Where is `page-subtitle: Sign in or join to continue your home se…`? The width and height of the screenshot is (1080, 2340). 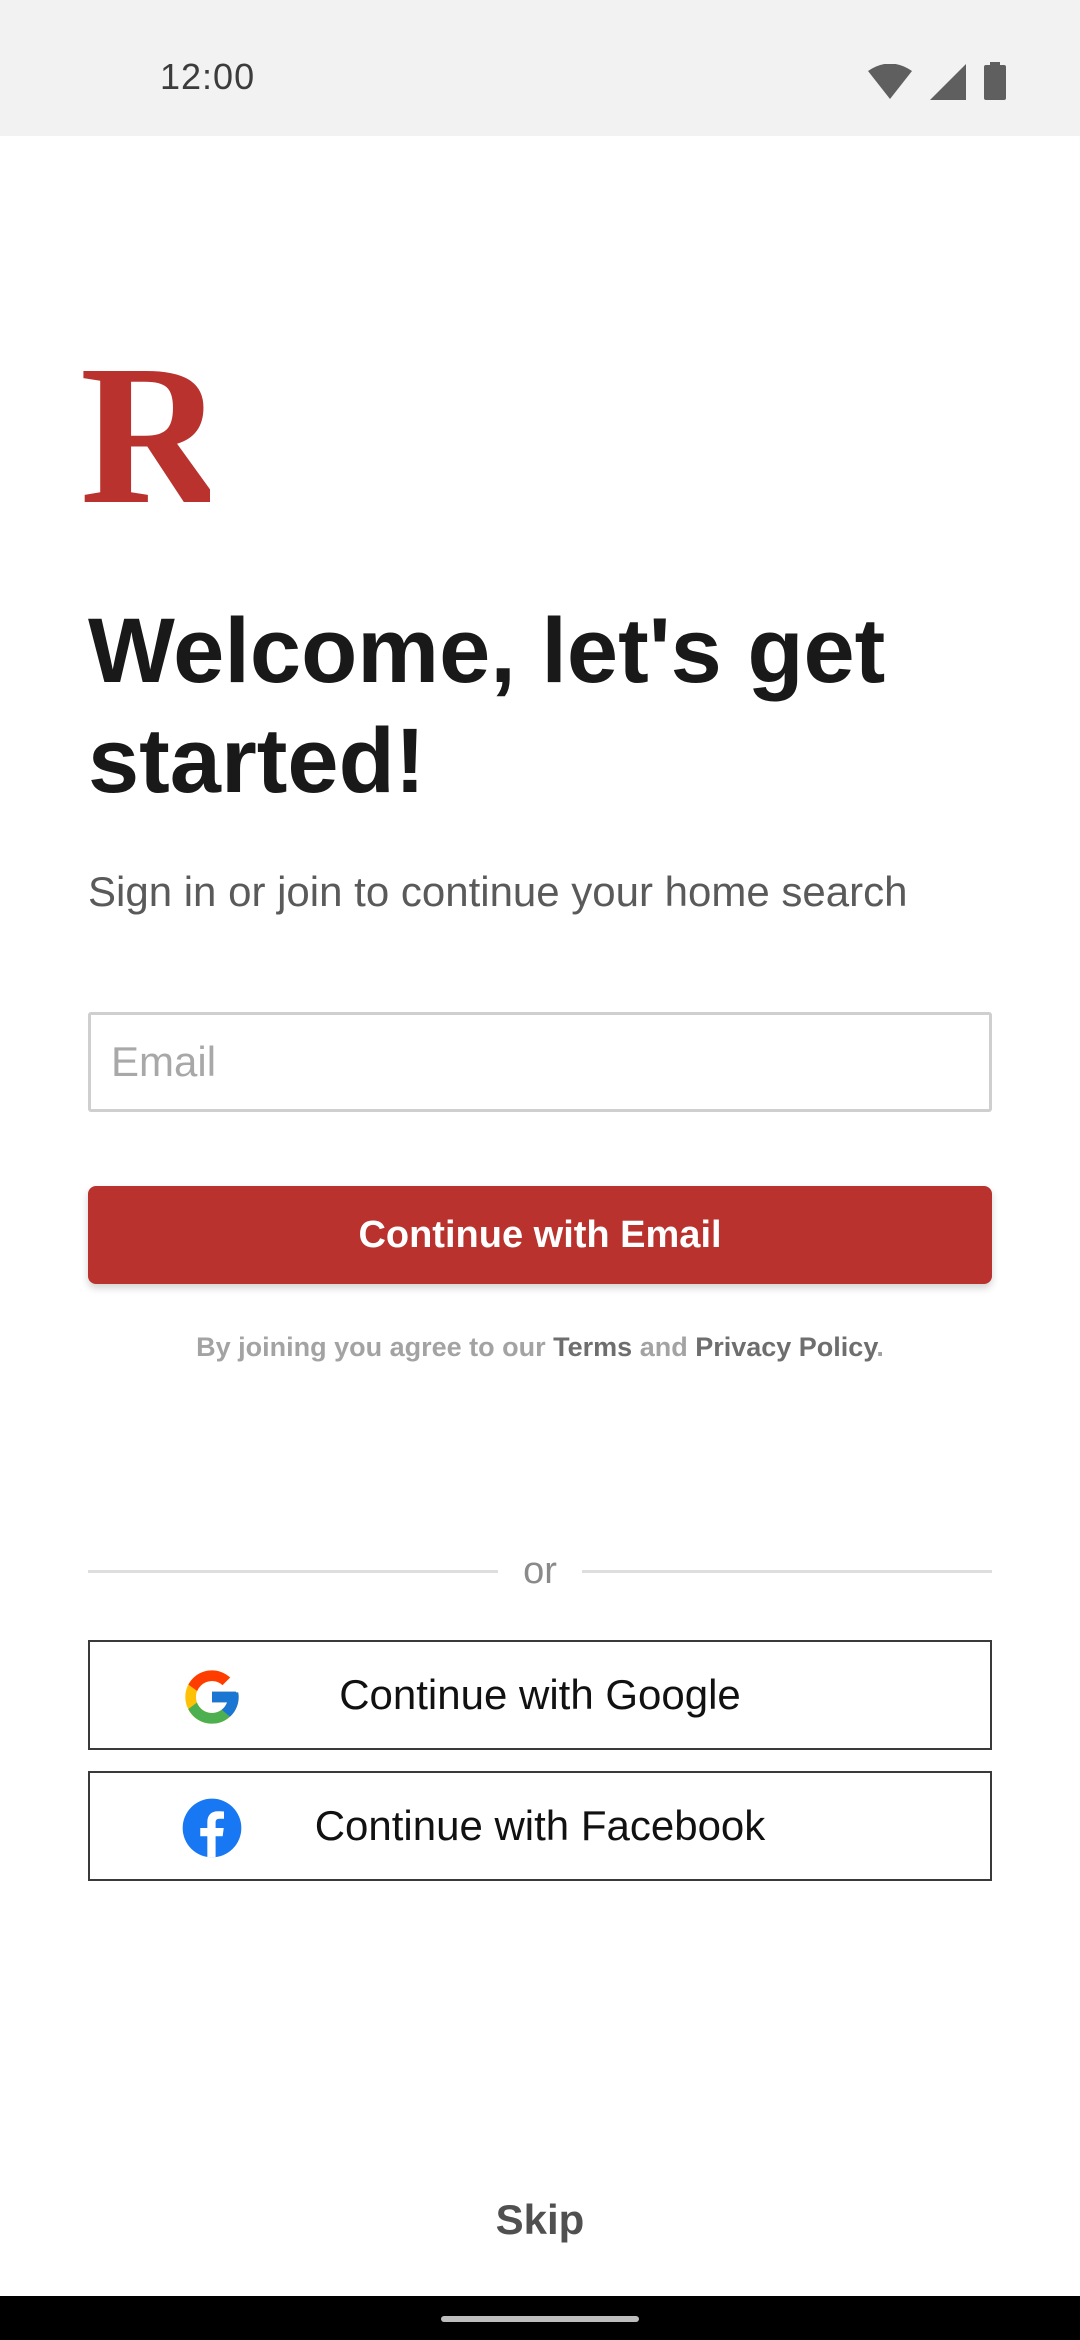
page-subtitle: Sign in or join to continue your home se… is located at coordinates (498, 891).